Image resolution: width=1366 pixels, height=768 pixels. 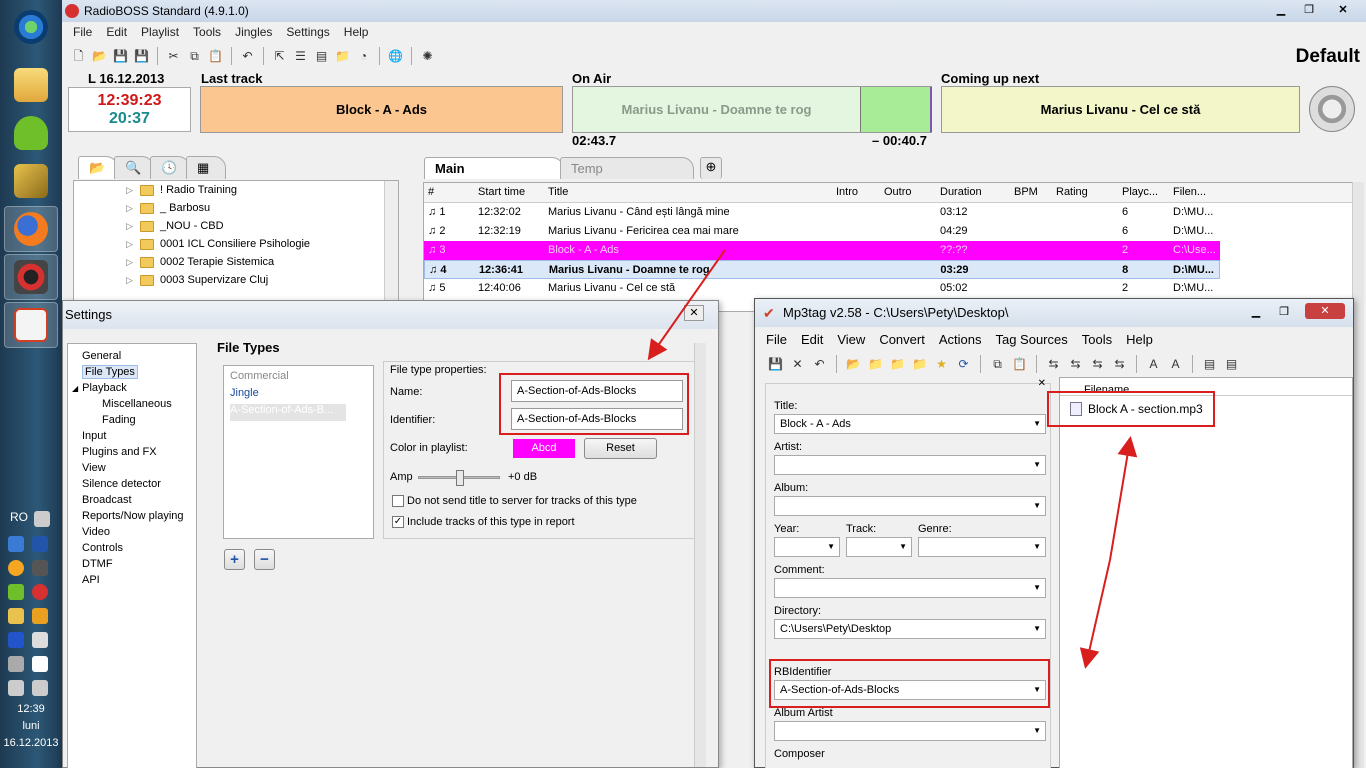 I want to click on arrow-to-settings, so click(x=686, y=305).